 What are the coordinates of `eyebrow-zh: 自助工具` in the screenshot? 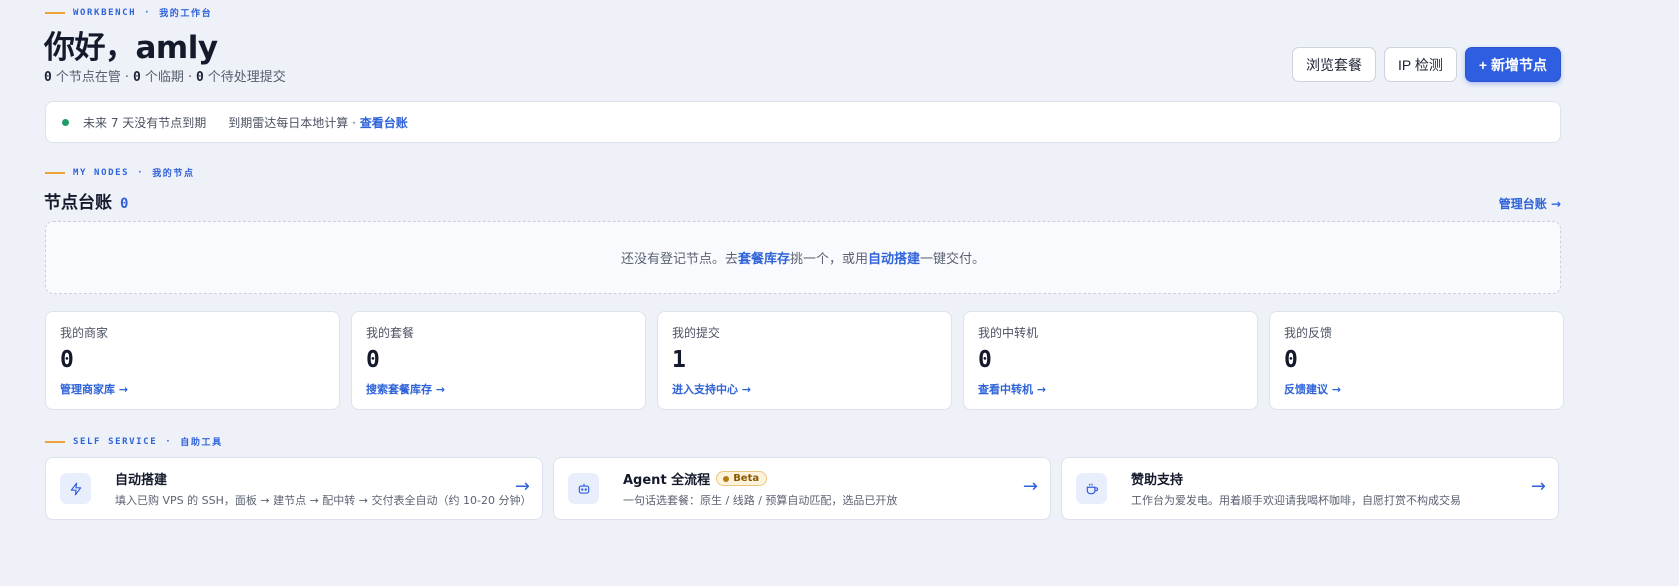 It's located at (201, 443).